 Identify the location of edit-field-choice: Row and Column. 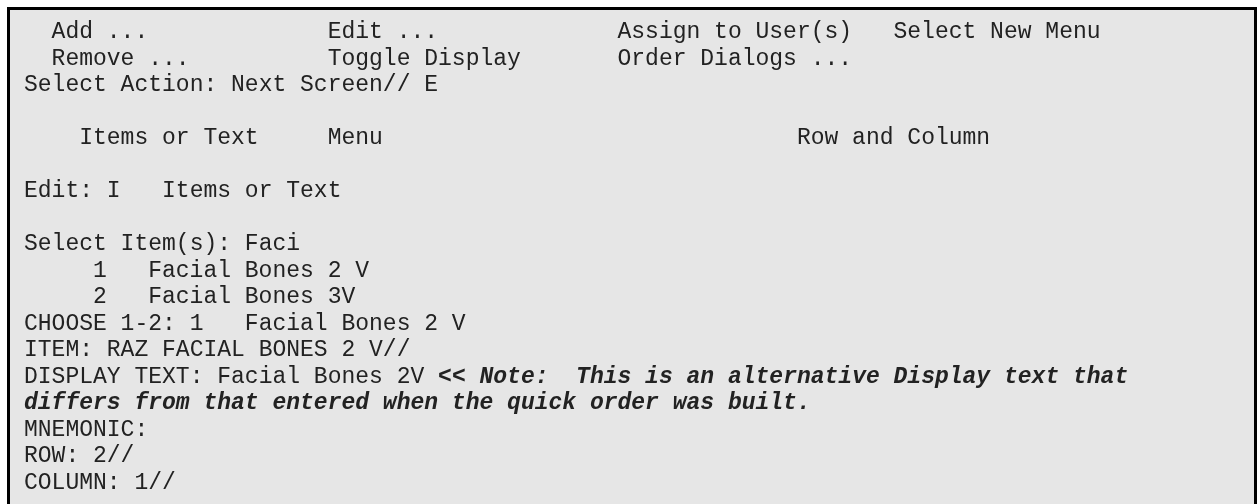
(893, 138).